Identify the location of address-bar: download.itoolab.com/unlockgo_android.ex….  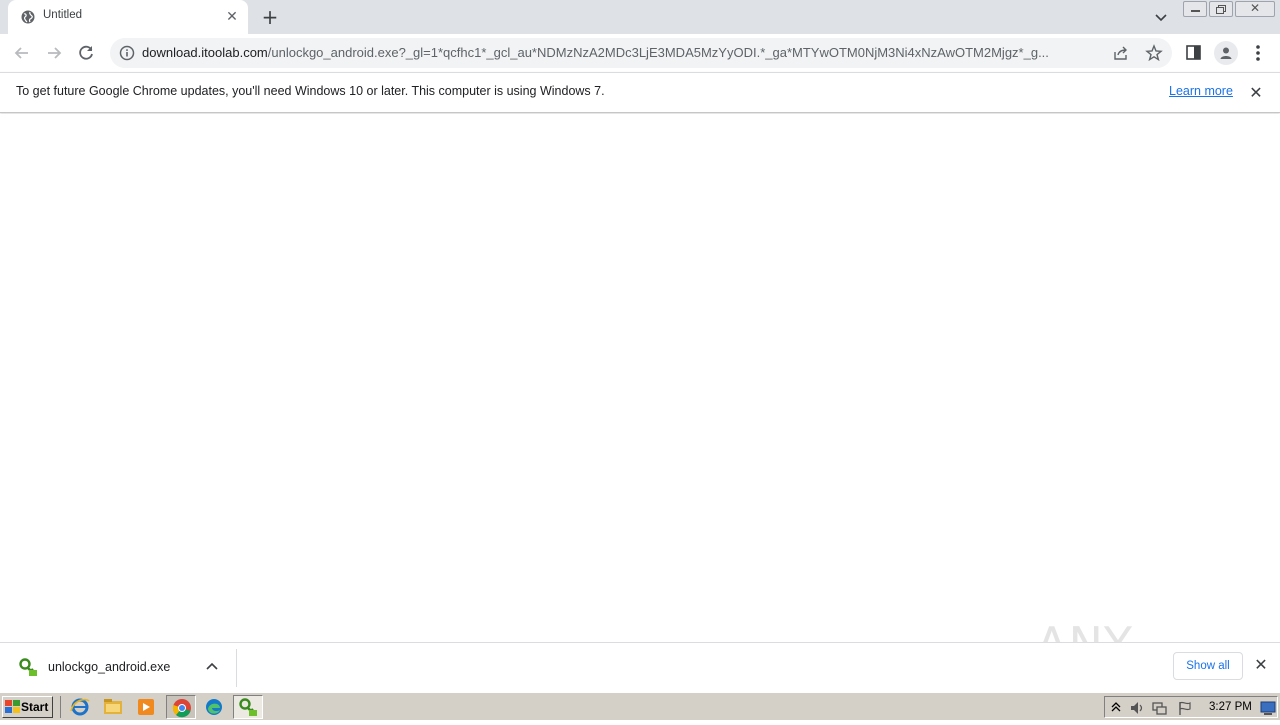
(641, 53).